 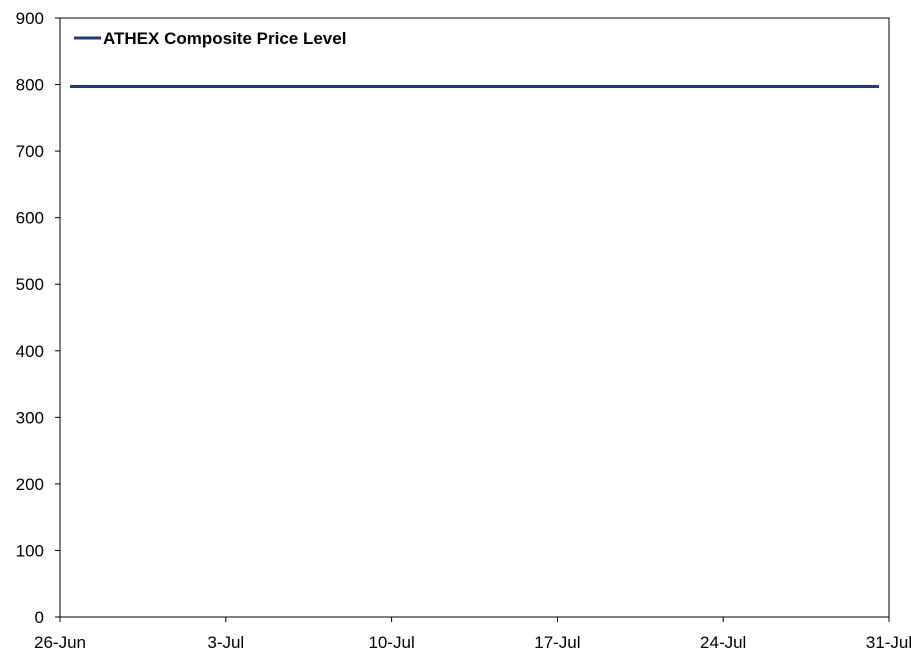 I want to click on legend-label: ATHEX Composite Price Level, so click(x=224, y=38).